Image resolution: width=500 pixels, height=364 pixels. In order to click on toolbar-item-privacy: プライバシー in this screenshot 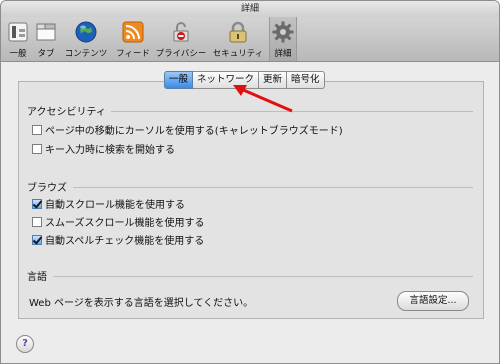, I will do `click(181, 39)`.